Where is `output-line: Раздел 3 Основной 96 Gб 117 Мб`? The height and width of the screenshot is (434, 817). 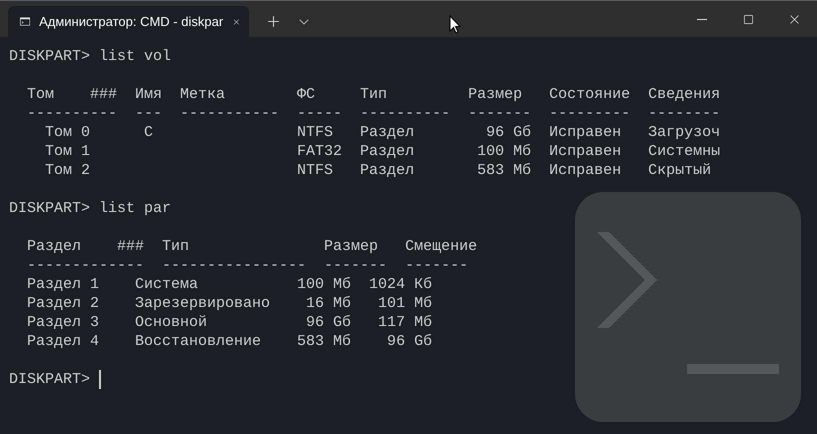 output-line: Раздел 3 Основной 96 Gб 117 Мб is located at coordinates (229, 322).